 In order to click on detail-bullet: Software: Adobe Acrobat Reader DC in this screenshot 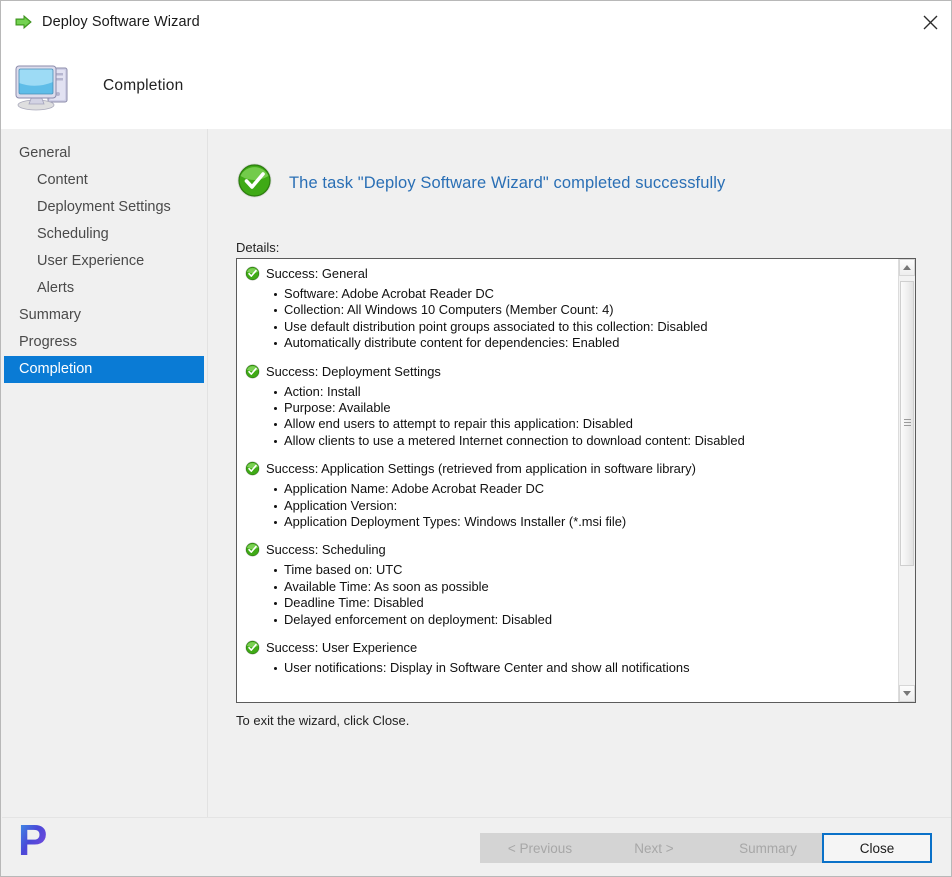, I will do `click(585, 294)`.